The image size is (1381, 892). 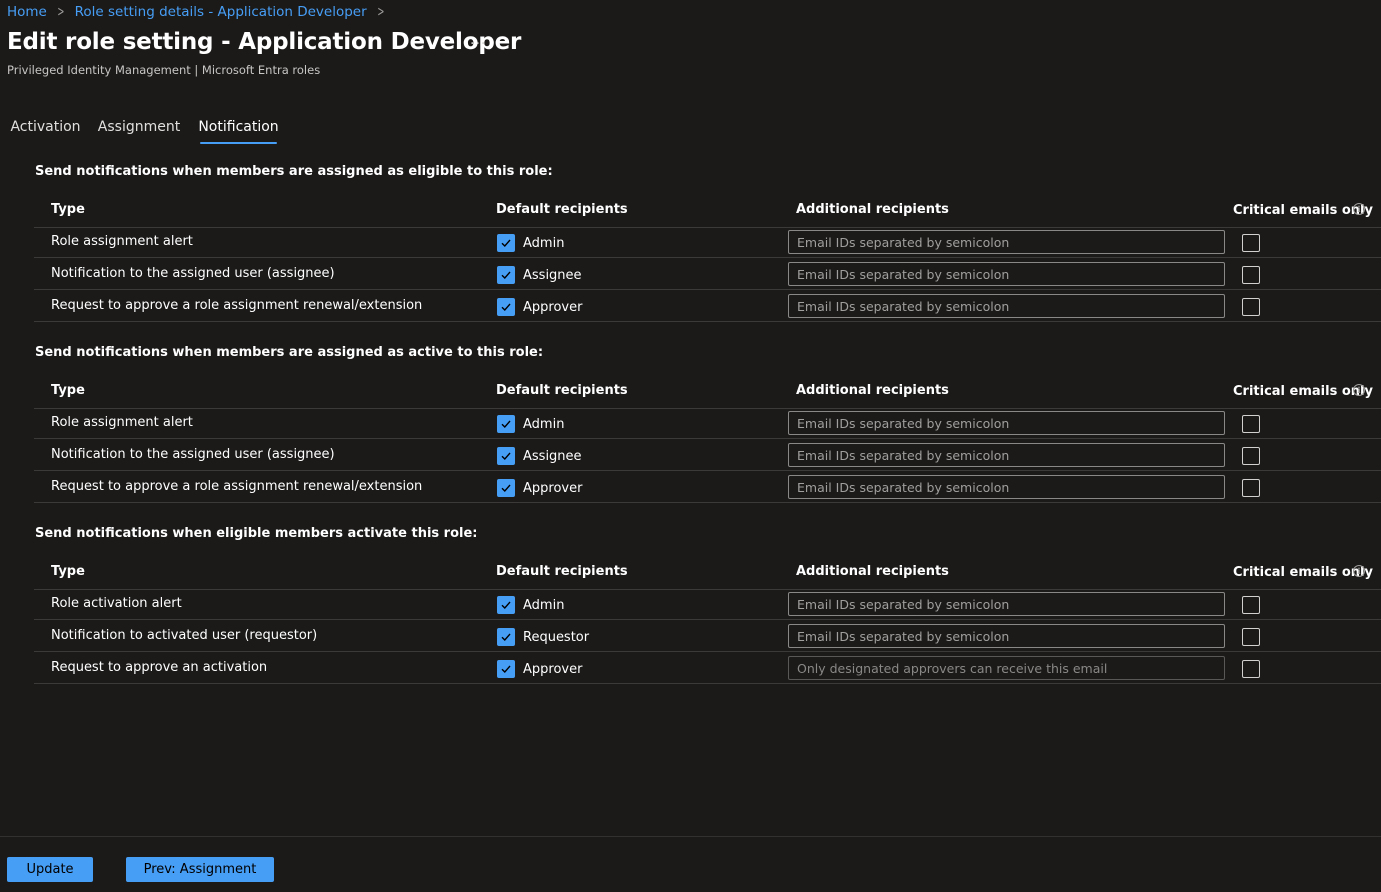 What do you see at coordinates (139, 127) in the screenshot?
I see `tab-assignment: Assignment` at bounding box center [139, 127].